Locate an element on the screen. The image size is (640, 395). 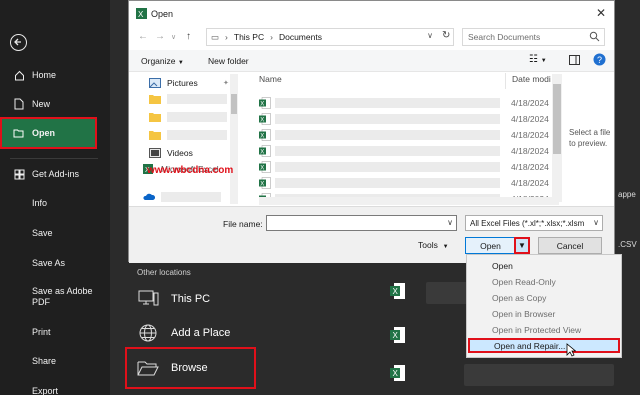
view-options-icon: ☷ ▼ is located at coordinates (538, 59).